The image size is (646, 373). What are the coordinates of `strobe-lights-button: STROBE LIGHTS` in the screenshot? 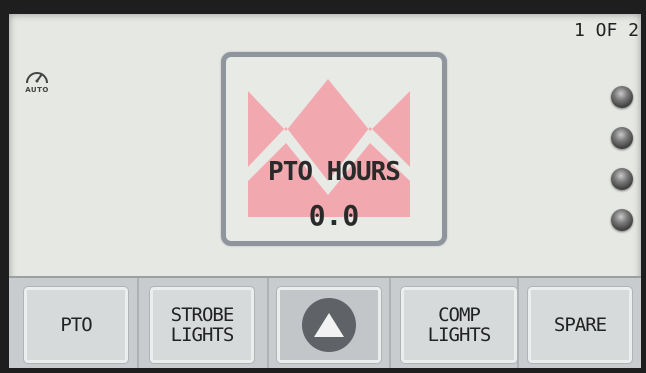 It's located at (202, 325).